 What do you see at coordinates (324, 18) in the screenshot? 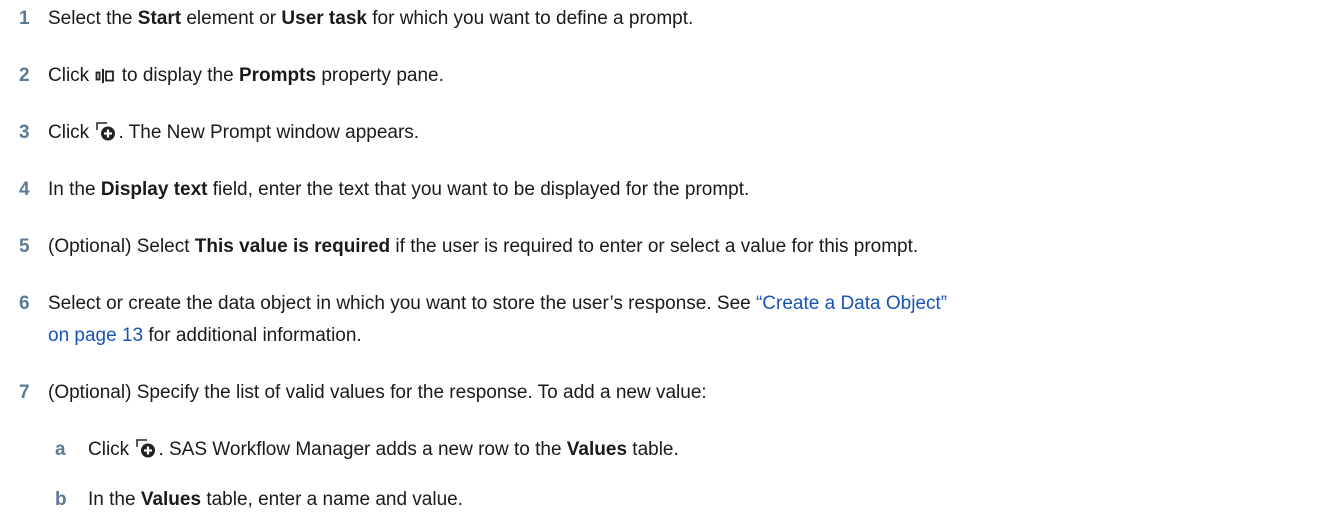
I see `bold-term-user-task: User task` at bounding box center [324, 18].